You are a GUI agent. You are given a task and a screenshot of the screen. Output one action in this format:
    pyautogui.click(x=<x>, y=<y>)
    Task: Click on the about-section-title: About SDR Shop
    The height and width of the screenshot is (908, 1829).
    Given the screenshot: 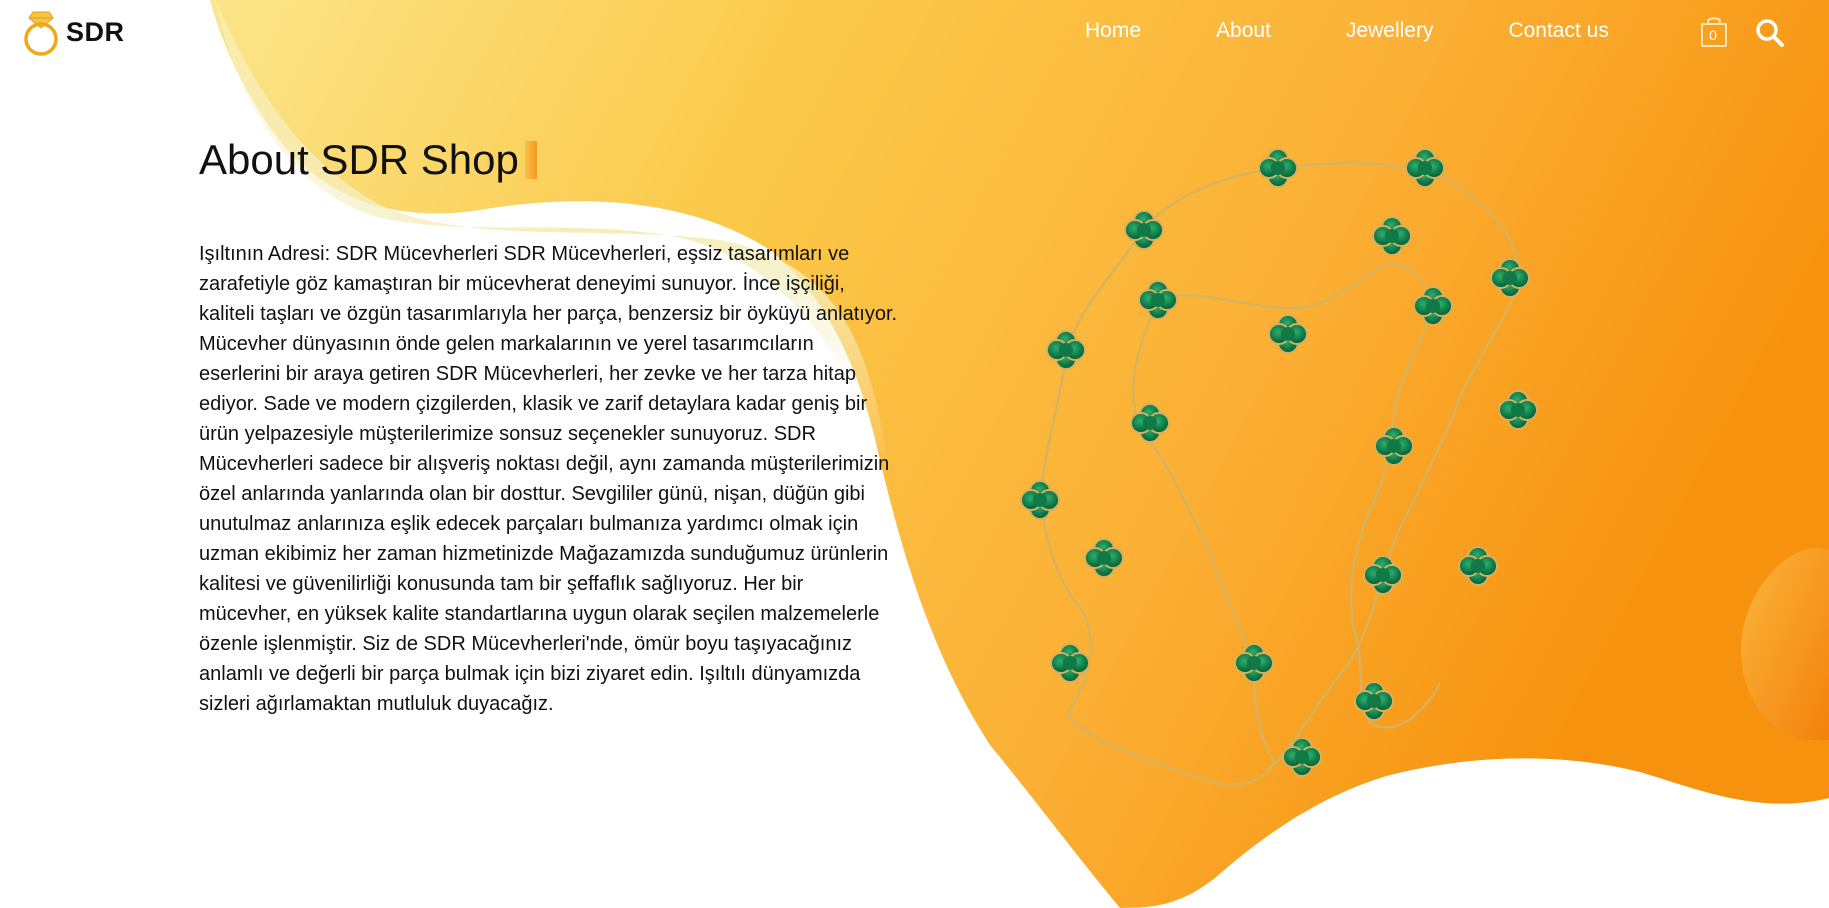 What is the action you would take?
    pyautogui.click(x=368, y=160)
    